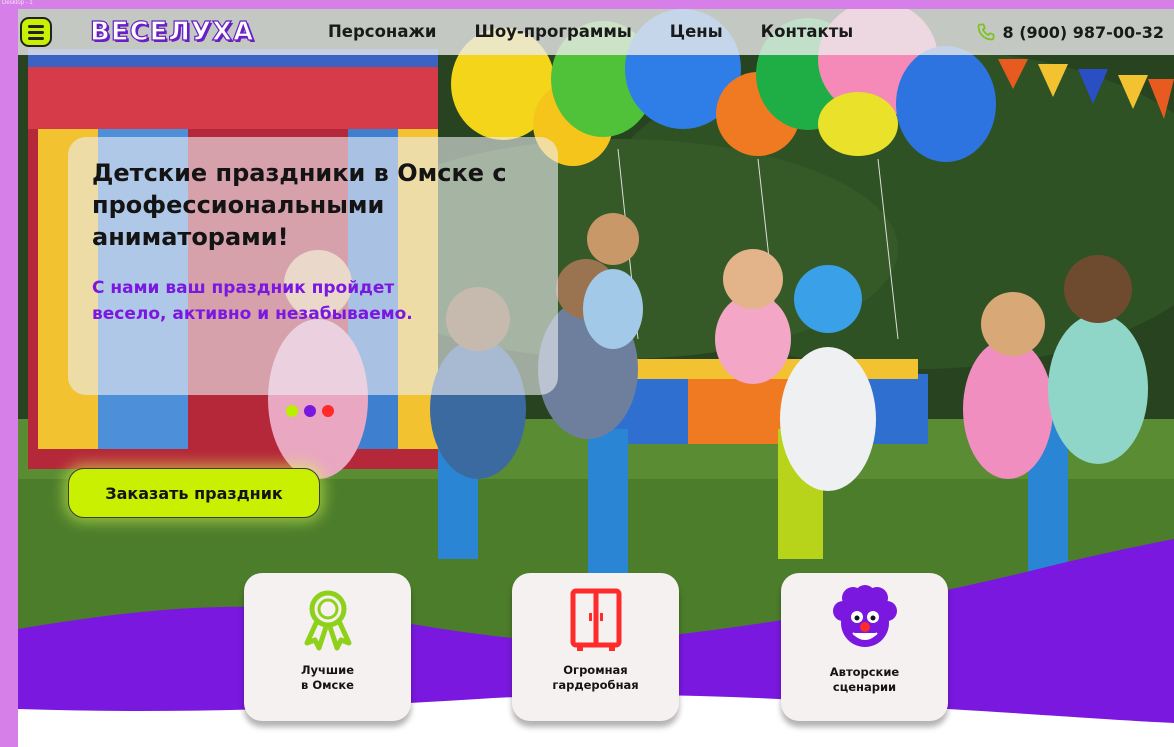 This screenshot has width=1174, height=747. What do you see at coordinates (595, 619) in the screenshot?
I see `wardrobe-icon` at bounding box center [595, 619].